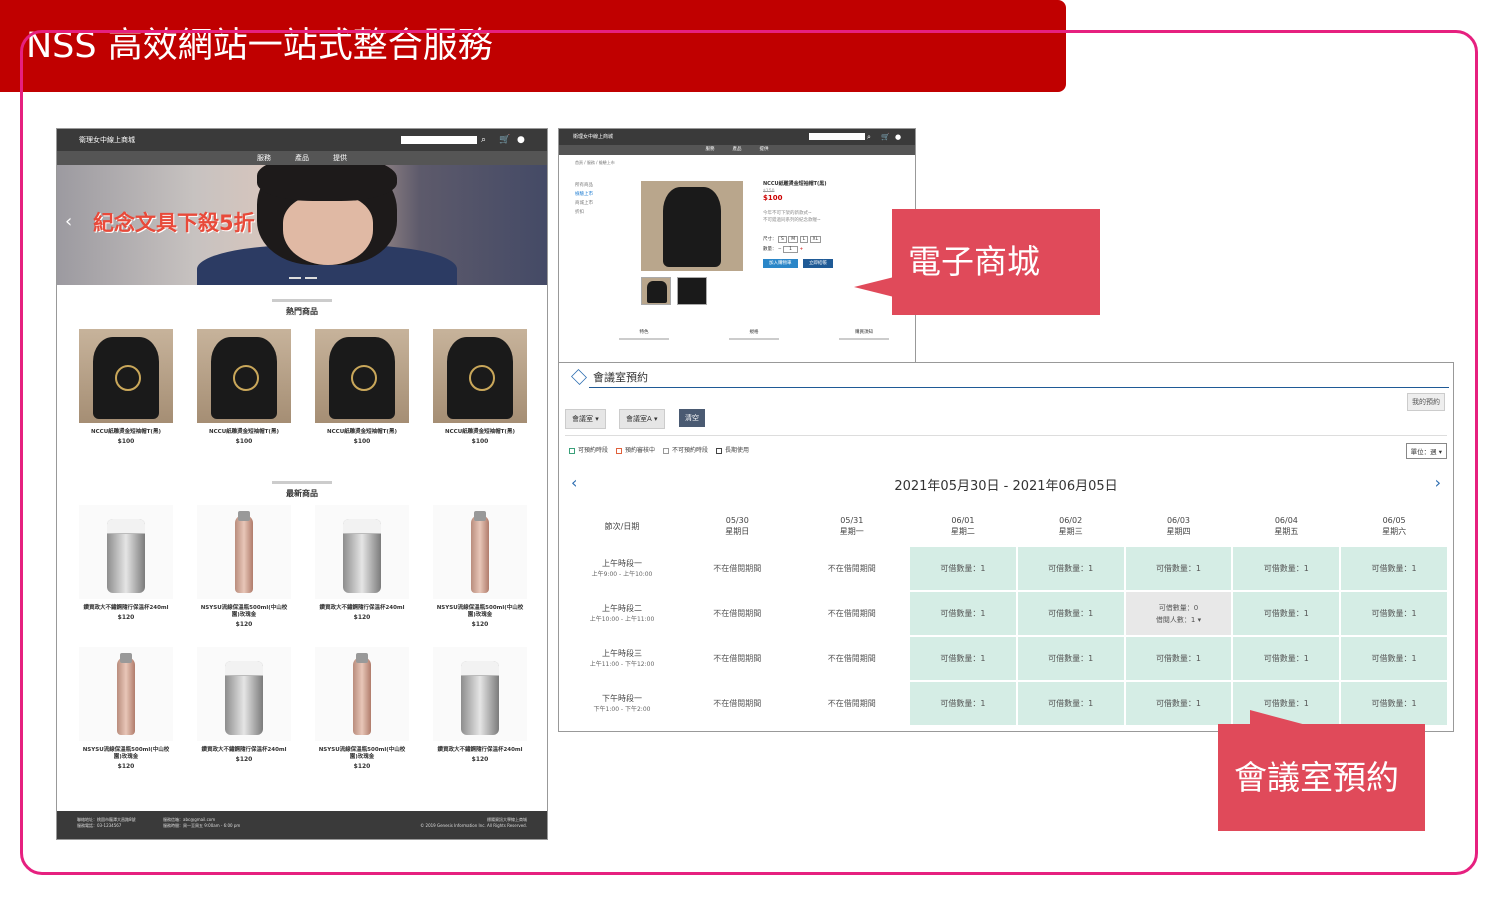 This screenshot has height=904, width=1500. Describe the element at coordinates (804, 239) in the screenshot. I see `size-option: L` at that location.